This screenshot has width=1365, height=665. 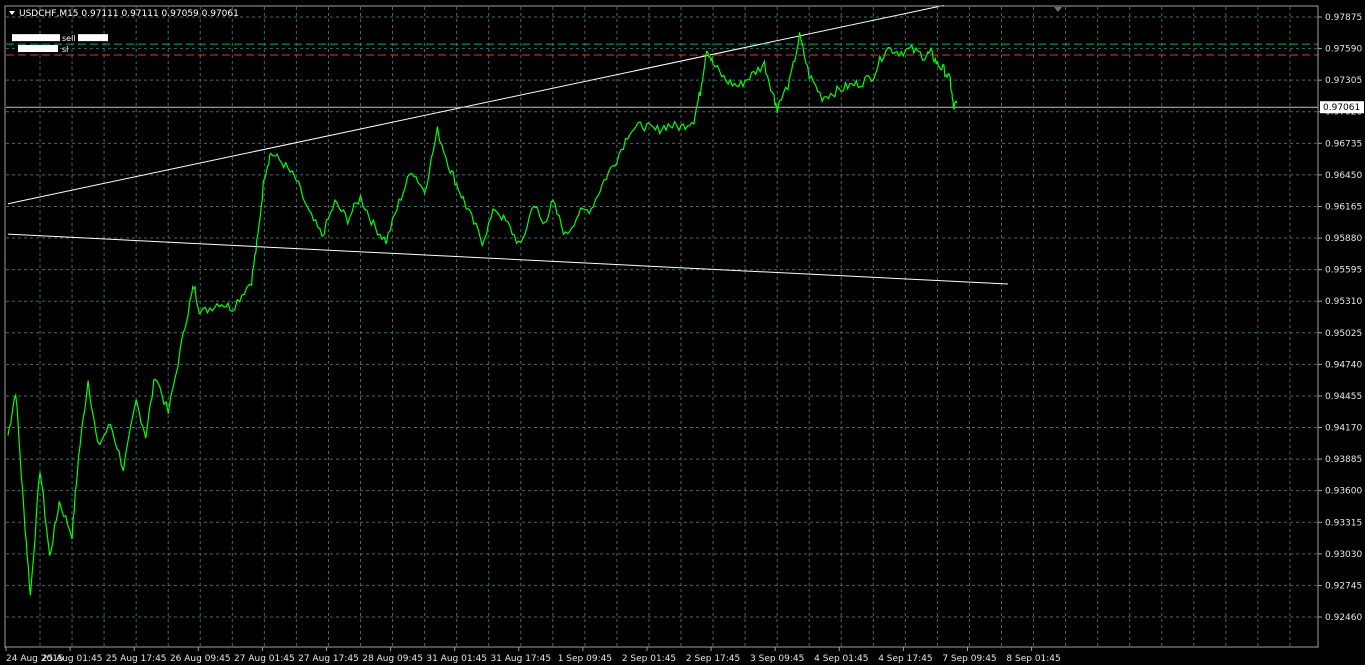 What do you see at coordinates (969, 659) in the screenshot?
I see `x-tick-label: 7 Sep 09:45` at bounding box center [969, 659].